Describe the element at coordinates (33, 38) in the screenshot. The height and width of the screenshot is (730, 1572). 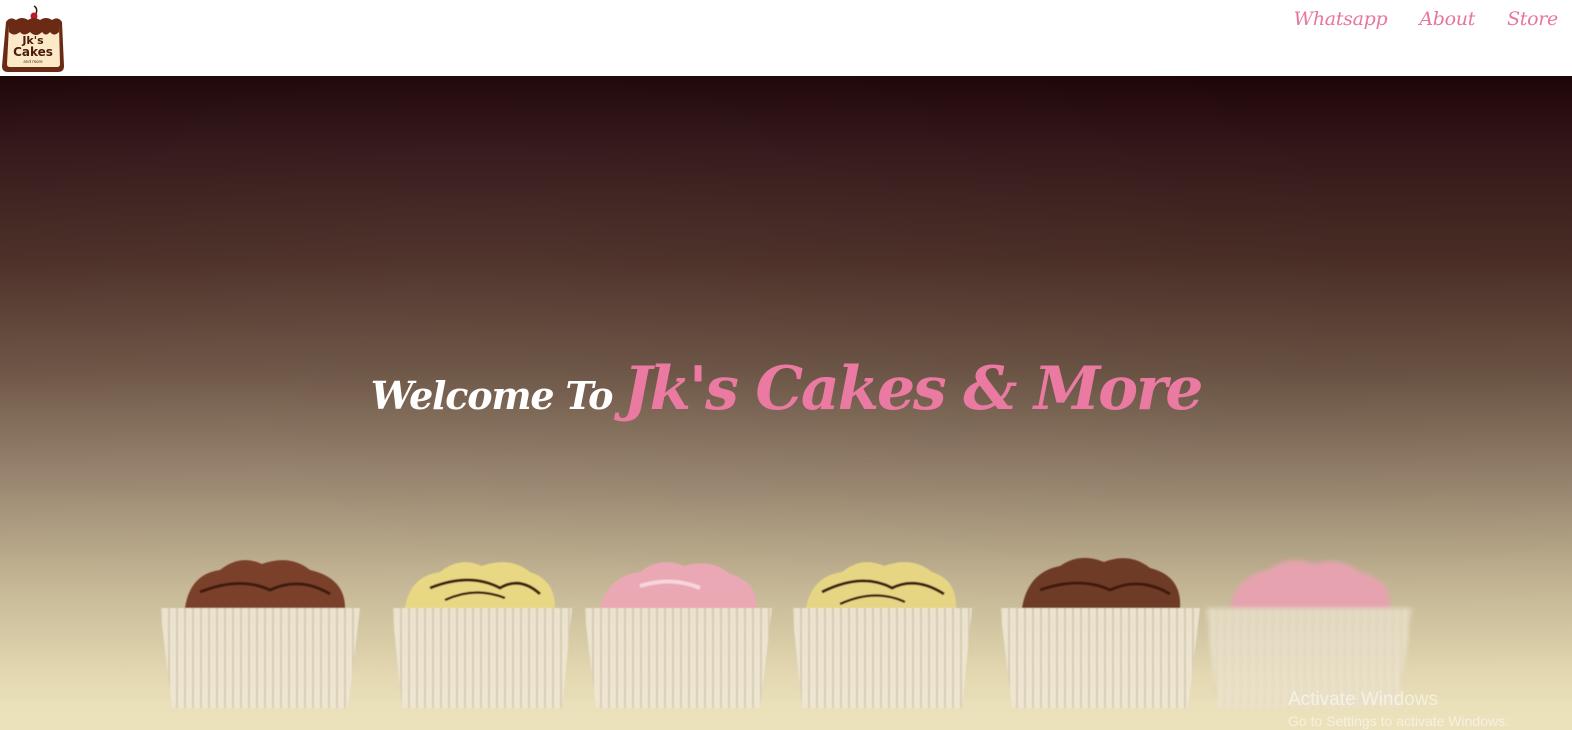
I see `brand-logo: Jk's Cakes and more` at that location.